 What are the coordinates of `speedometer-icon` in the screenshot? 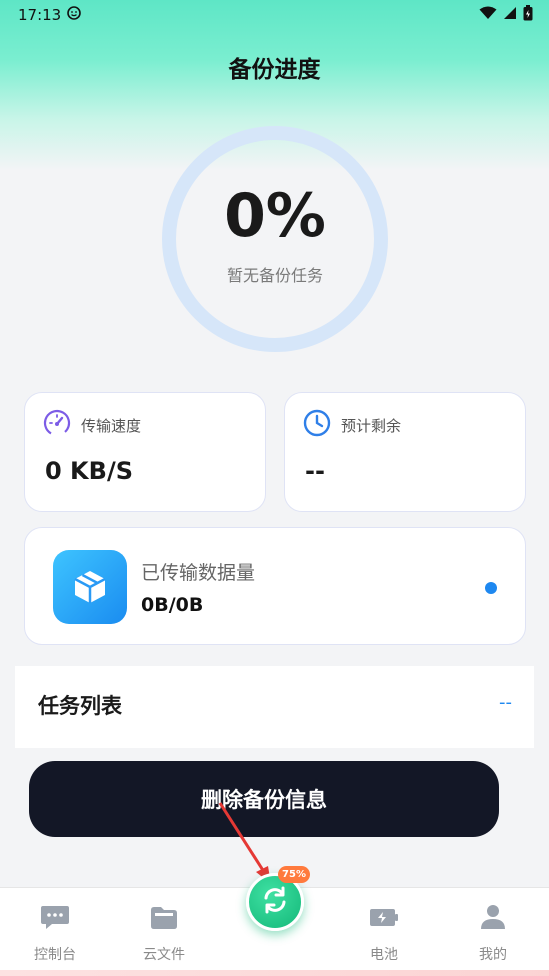 It's located at (57, 425).